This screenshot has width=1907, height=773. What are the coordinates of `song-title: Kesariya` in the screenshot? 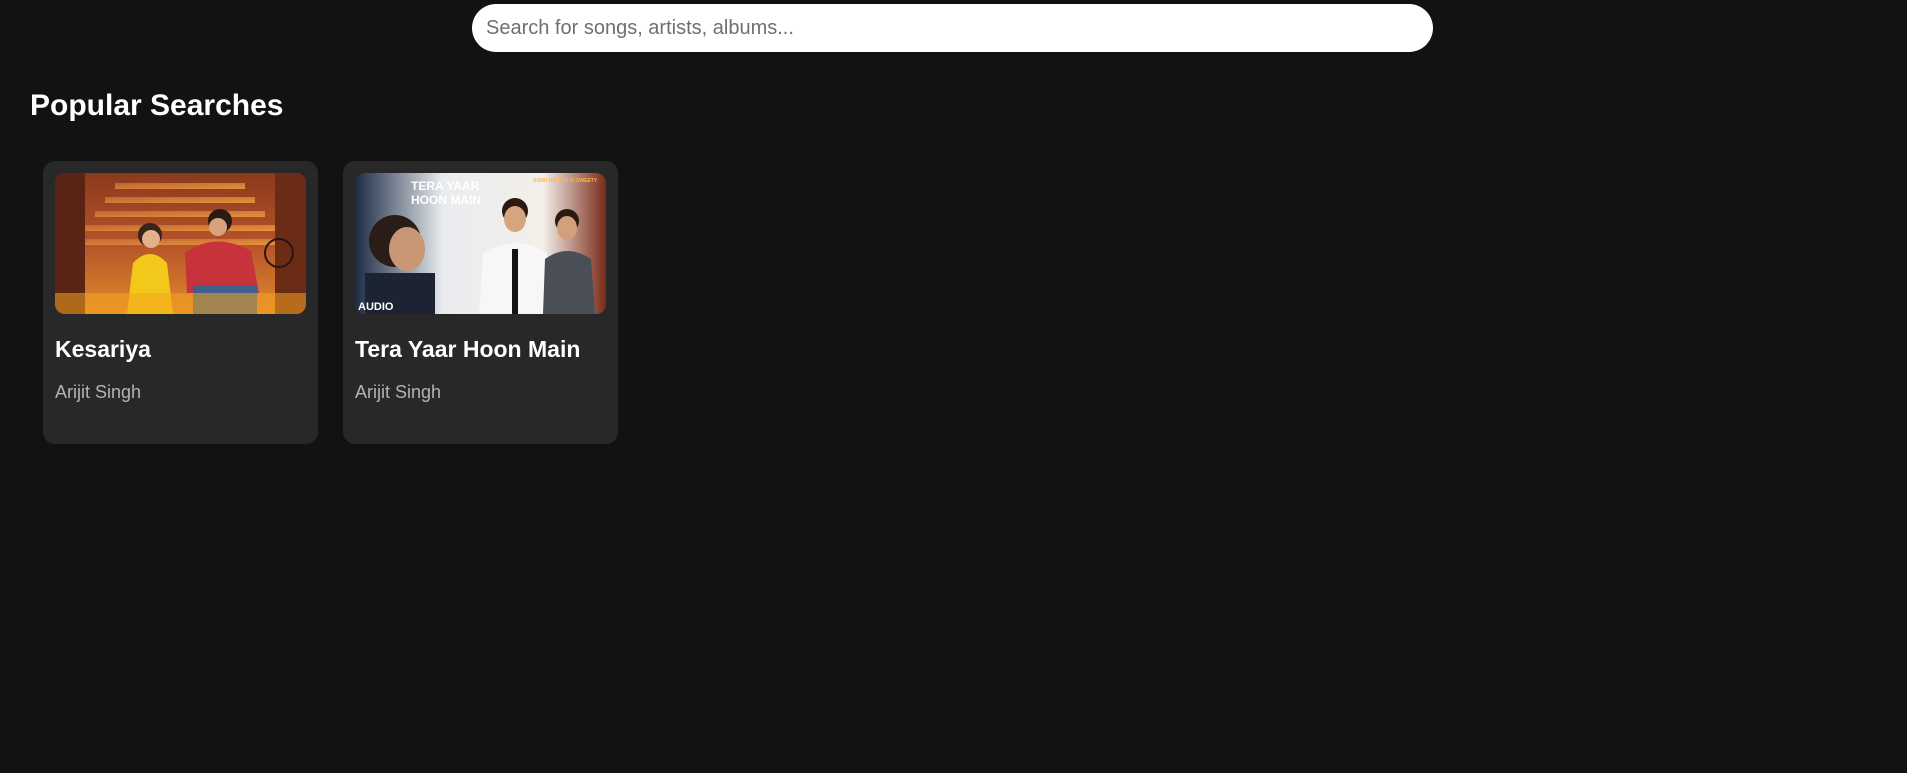 It's located at (103, 349).